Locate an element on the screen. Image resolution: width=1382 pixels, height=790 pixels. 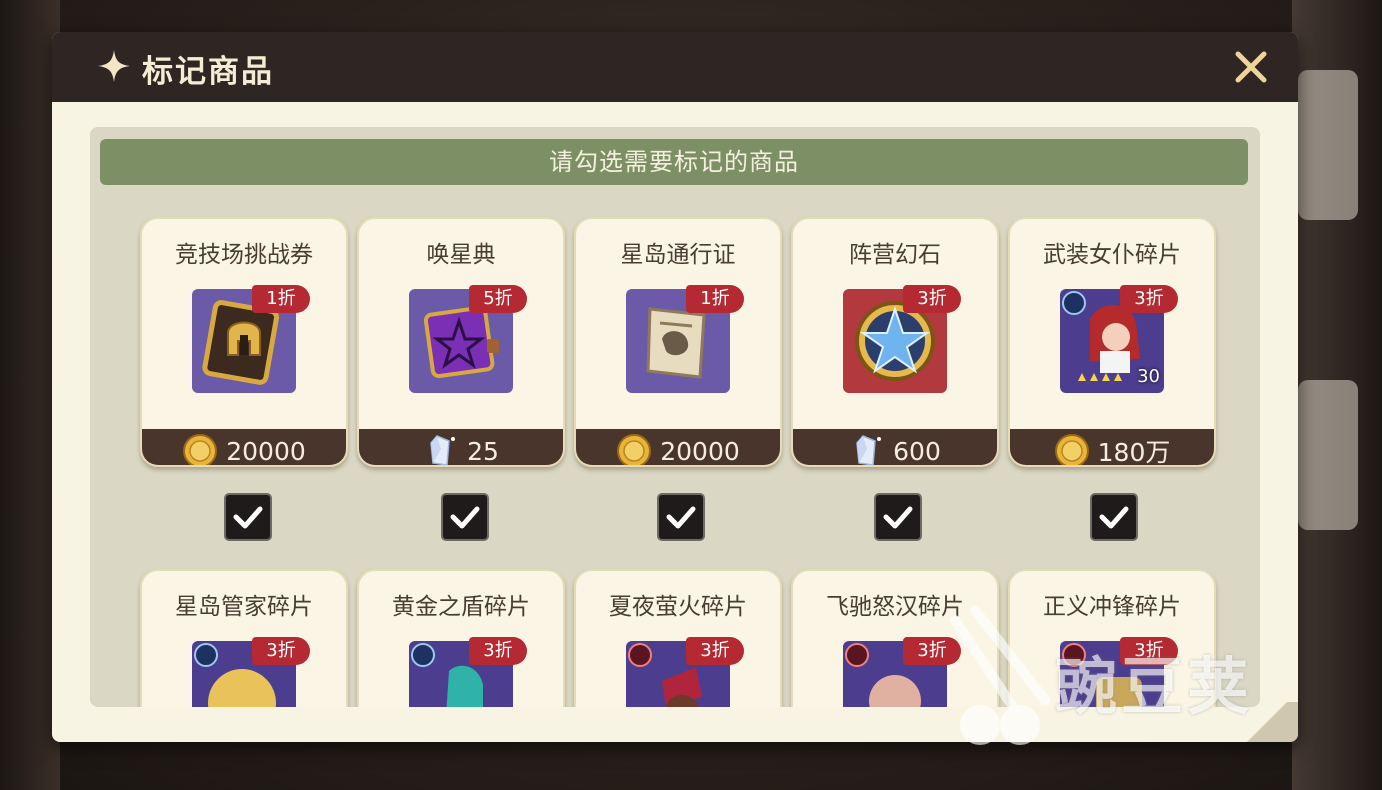
item-name: 飞驰怒汉碎片 is located at coordinates (895, 607).